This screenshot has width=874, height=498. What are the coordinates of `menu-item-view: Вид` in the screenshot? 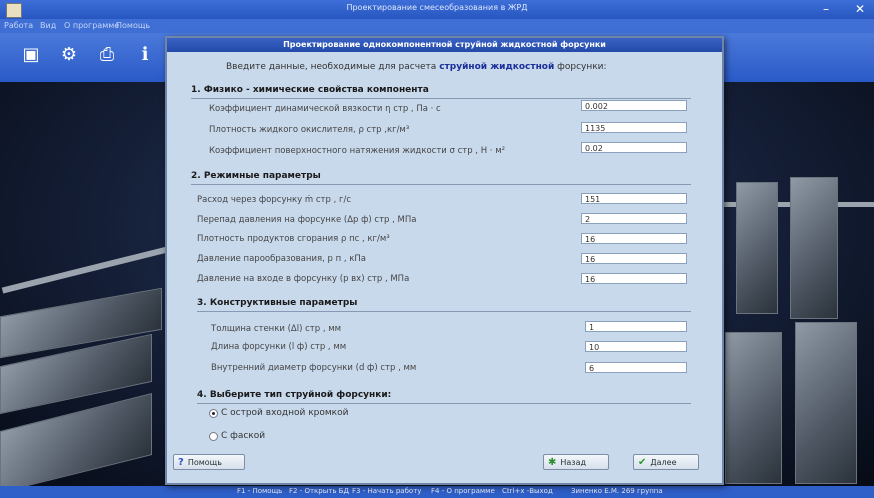 It's located at (48, 25).